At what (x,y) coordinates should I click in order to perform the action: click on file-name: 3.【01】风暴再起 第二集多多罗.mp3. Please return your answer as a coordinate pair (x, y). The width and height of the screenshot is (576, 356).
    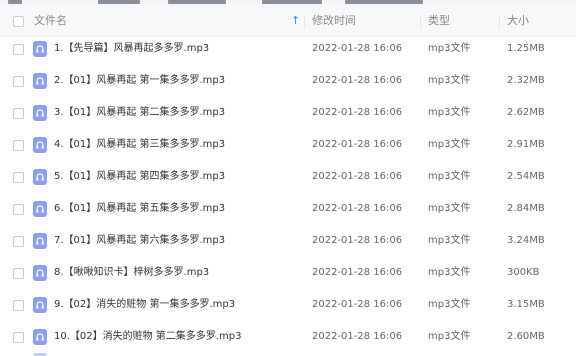
    Looking at the image, I should click on (139, 113).